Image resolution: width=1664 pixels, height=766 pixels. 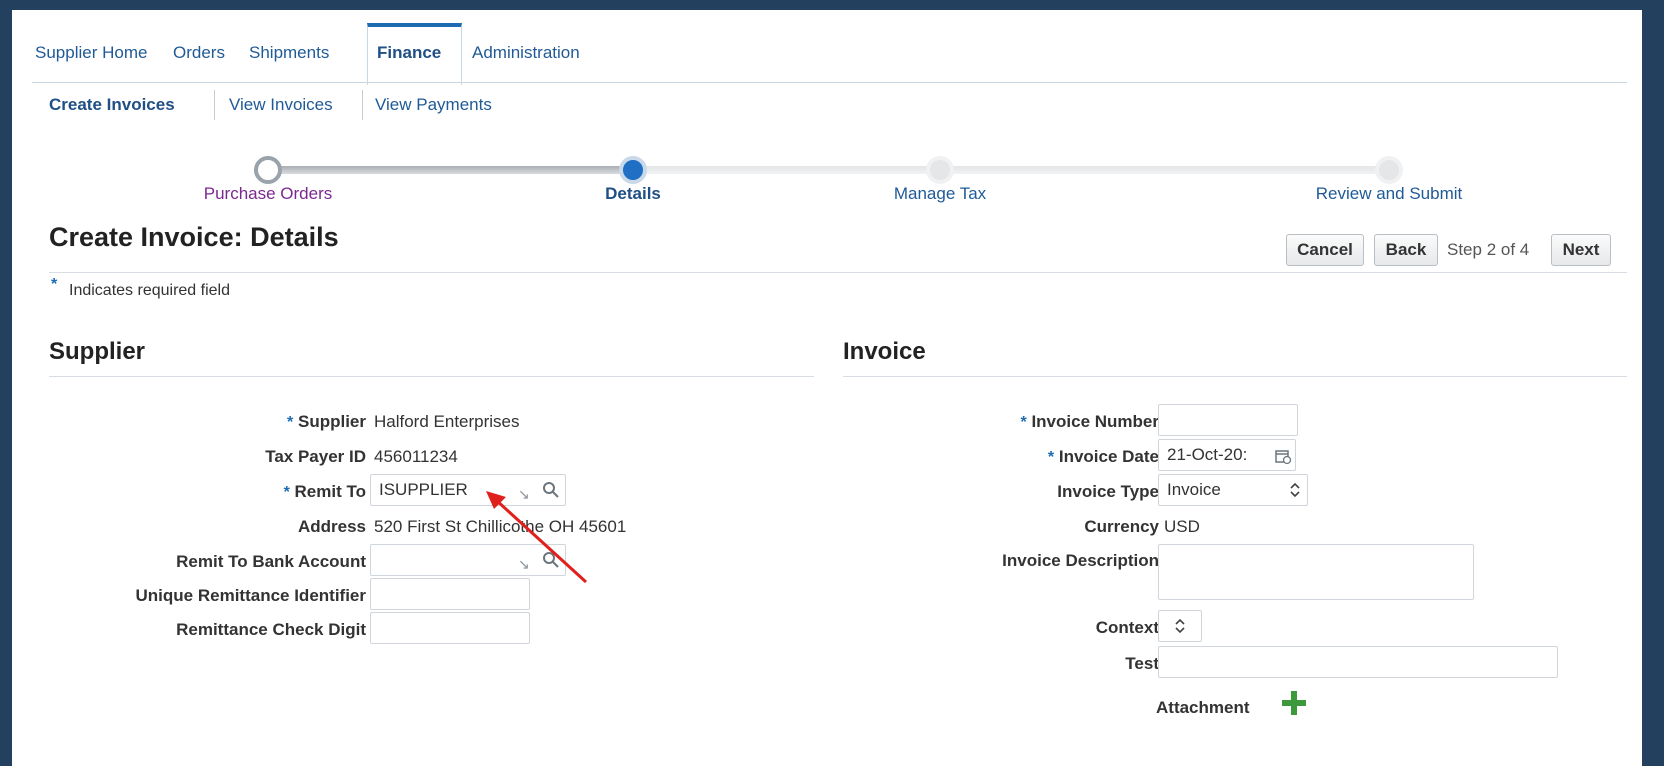 I want to click on address-label: Address, so click(x=331, y=526).